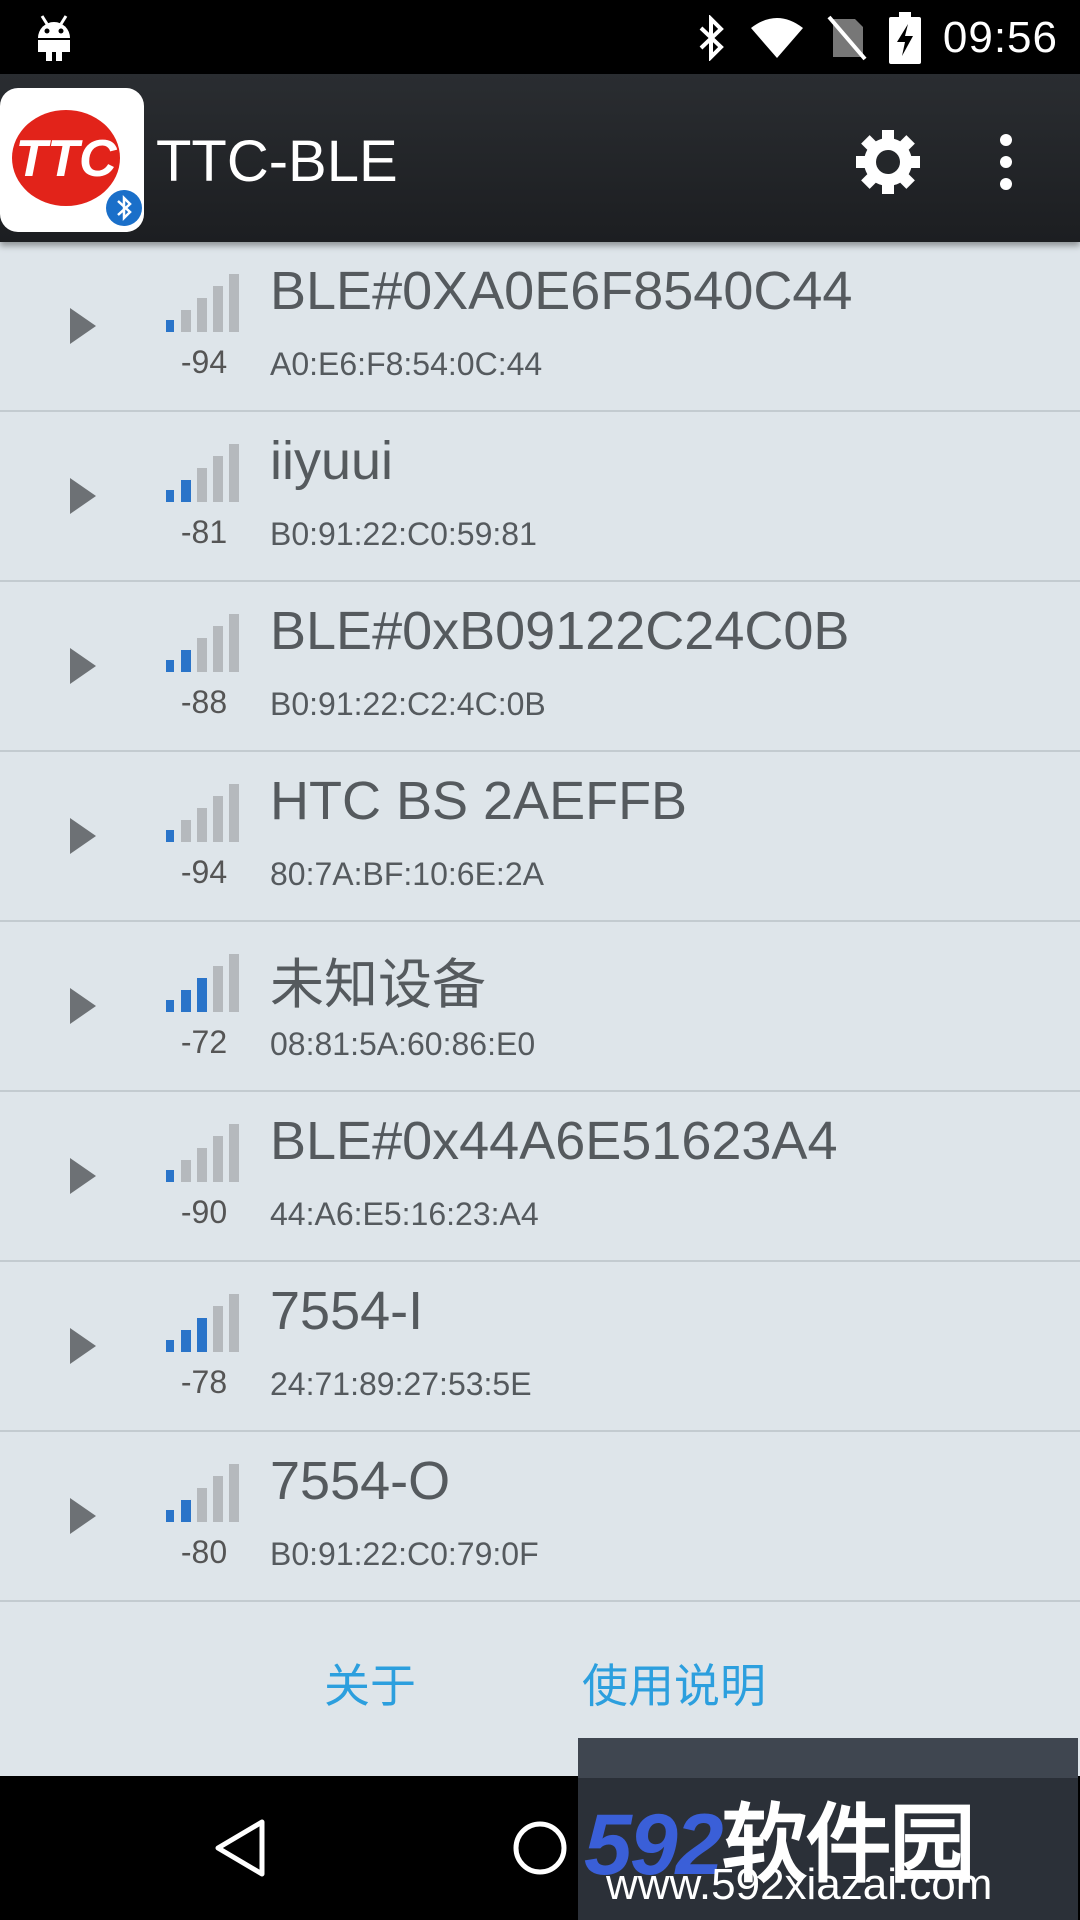 Image resolution: width=1080 pixels, height=1920 pixels. What do you see at coordinates (204, 702) in the screenshot?
I see `rssi-value: -88` at bounding box center [204, 702].